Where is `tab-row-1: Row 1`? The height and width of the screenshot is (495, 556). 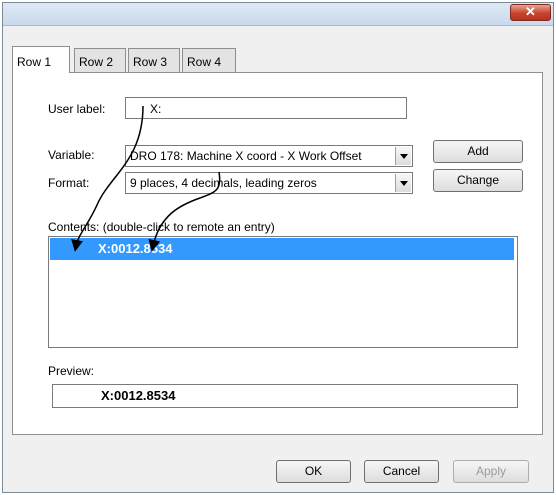 tab-row-1: Row 1 is located at coordinates (41, 59).